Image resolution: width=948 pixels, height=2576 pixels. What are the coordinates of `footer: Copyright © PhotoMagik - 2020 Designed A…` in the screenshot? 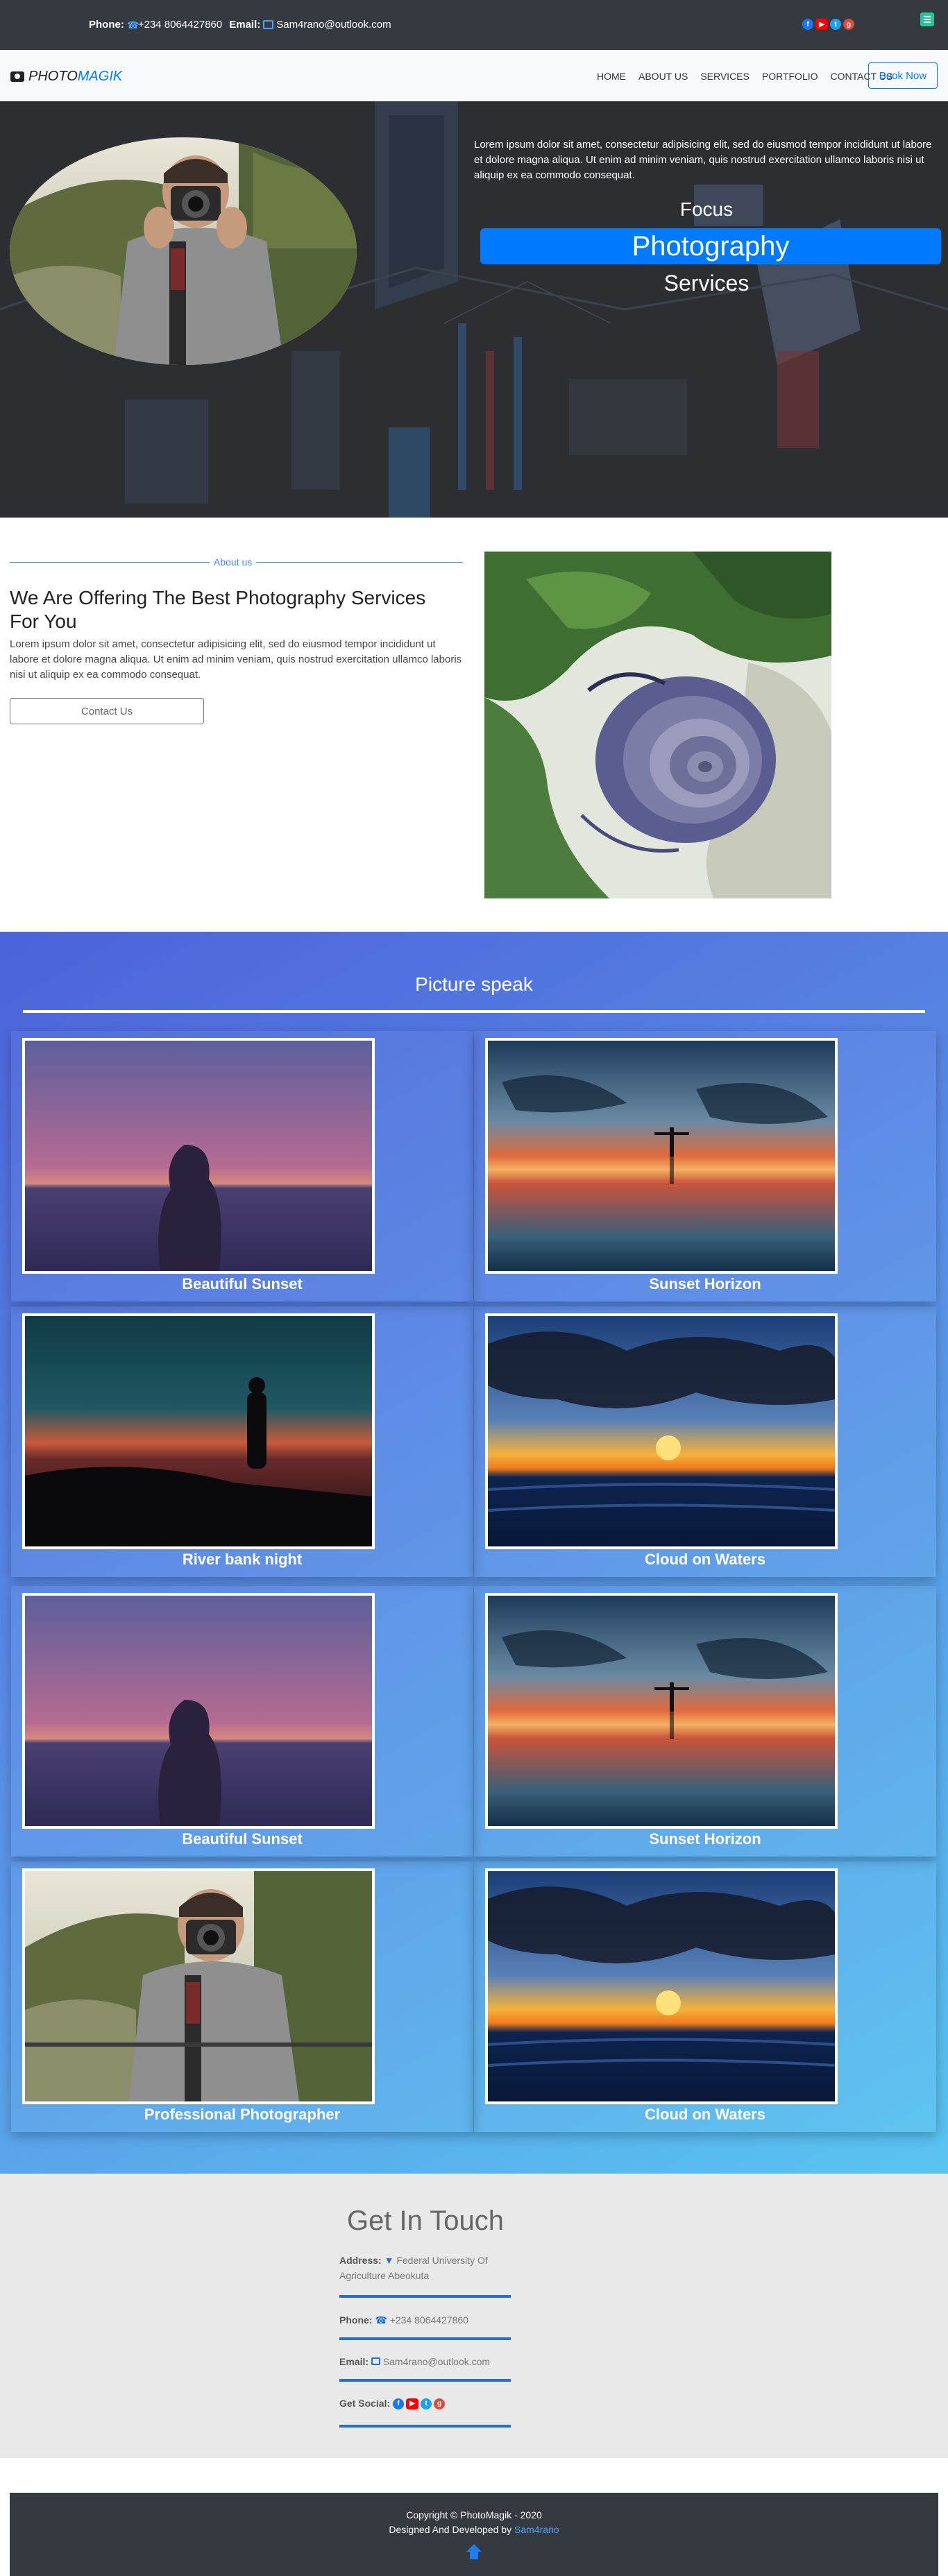 It's located at (474, 2534).